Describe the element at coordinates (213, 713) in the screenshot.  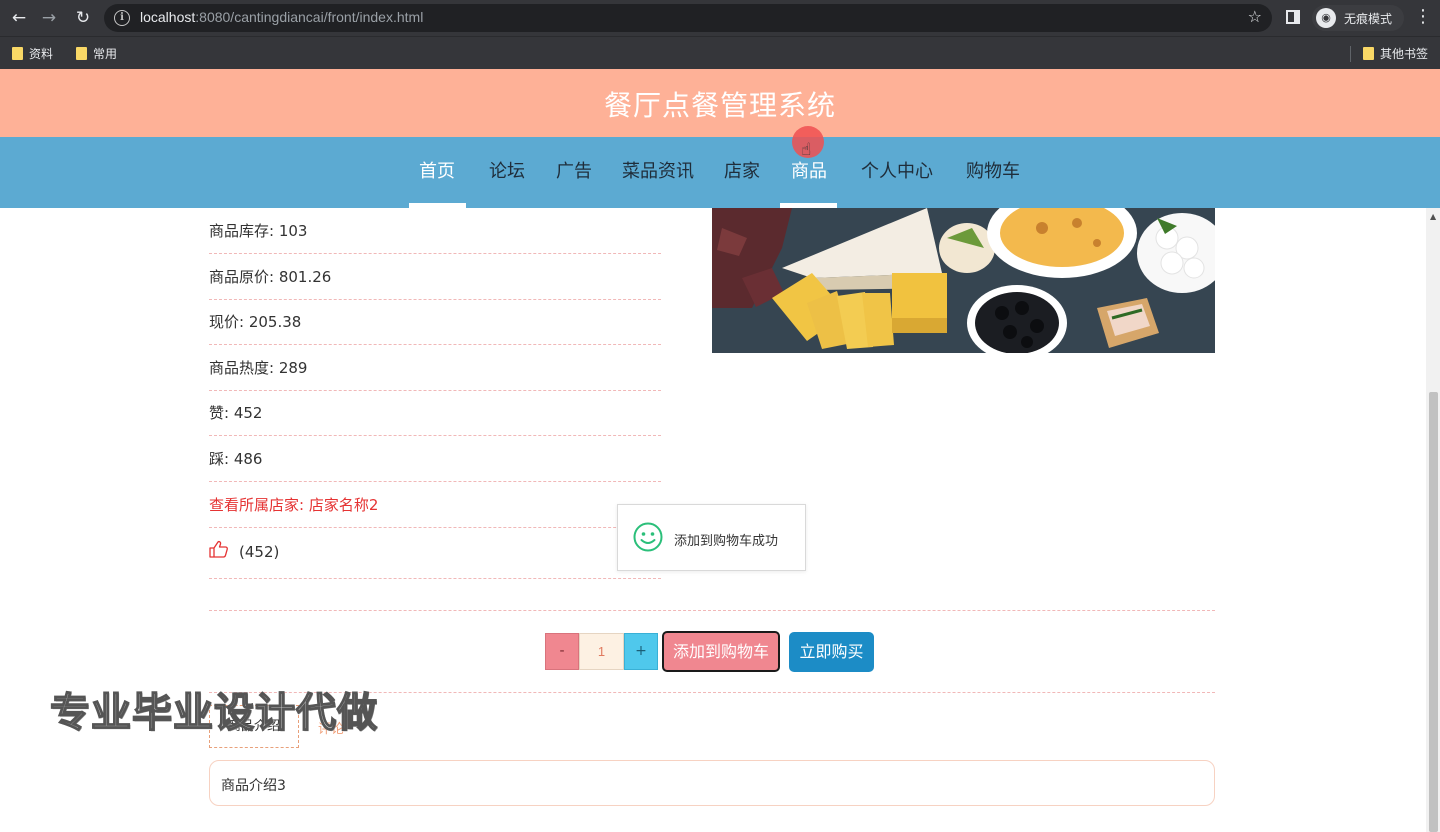
I see `watermark-overlay: 专业毕业设计代做` at that location.